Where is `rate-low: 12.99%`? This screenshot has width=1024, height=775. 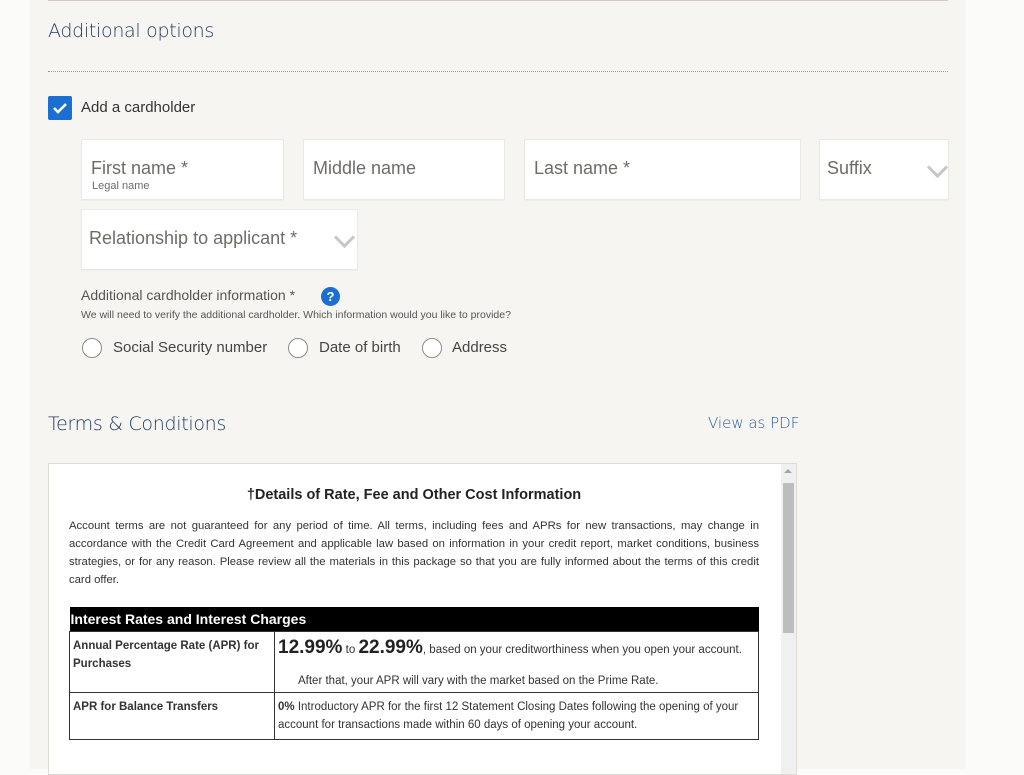
rate-low: 12.99% is located at coordinates (310, 647).